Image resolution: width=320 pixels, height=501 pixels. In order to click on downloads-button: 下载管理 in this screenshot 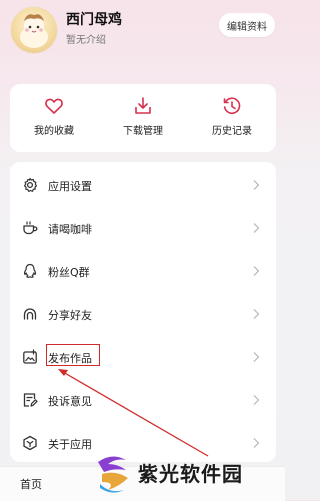, I will do `click(143, 118)`.